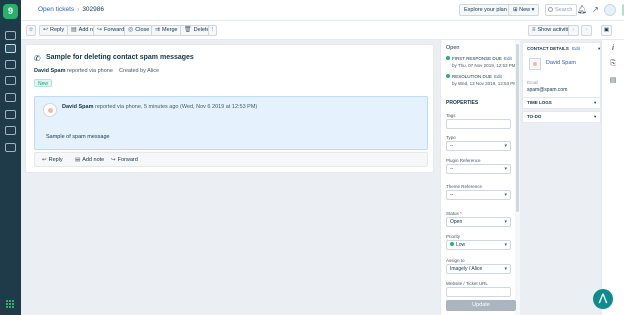  Describe the element at coordinates (188, 30) in the screenshot. I see `trash-icon: 🗑︎` at that location.